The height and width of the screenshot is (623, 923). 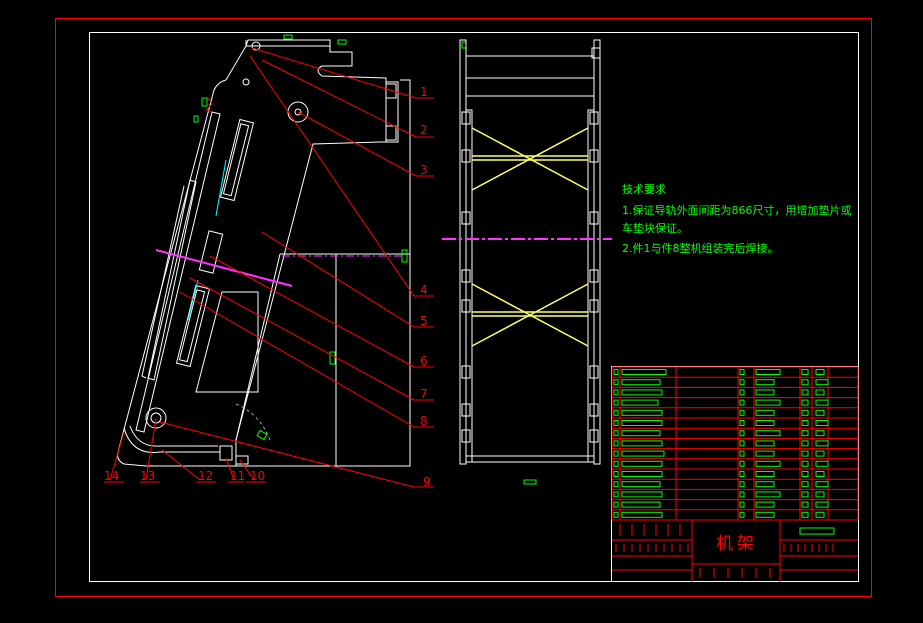 What do you see at coordinates (424, 130) in the screenshot?
I see `callout-2: 2` at bounding box center [424, 130].